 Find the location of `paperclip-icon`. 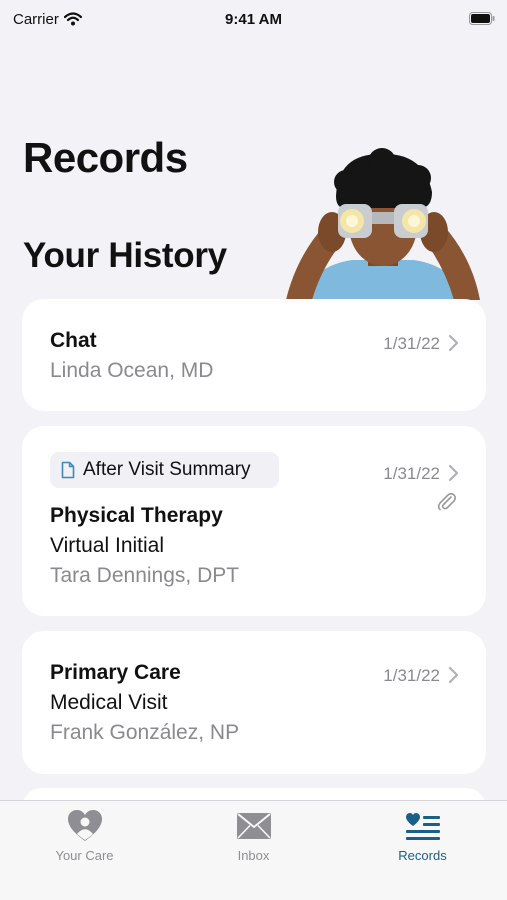

paperclip-icon is located at coordinates (446, 501).